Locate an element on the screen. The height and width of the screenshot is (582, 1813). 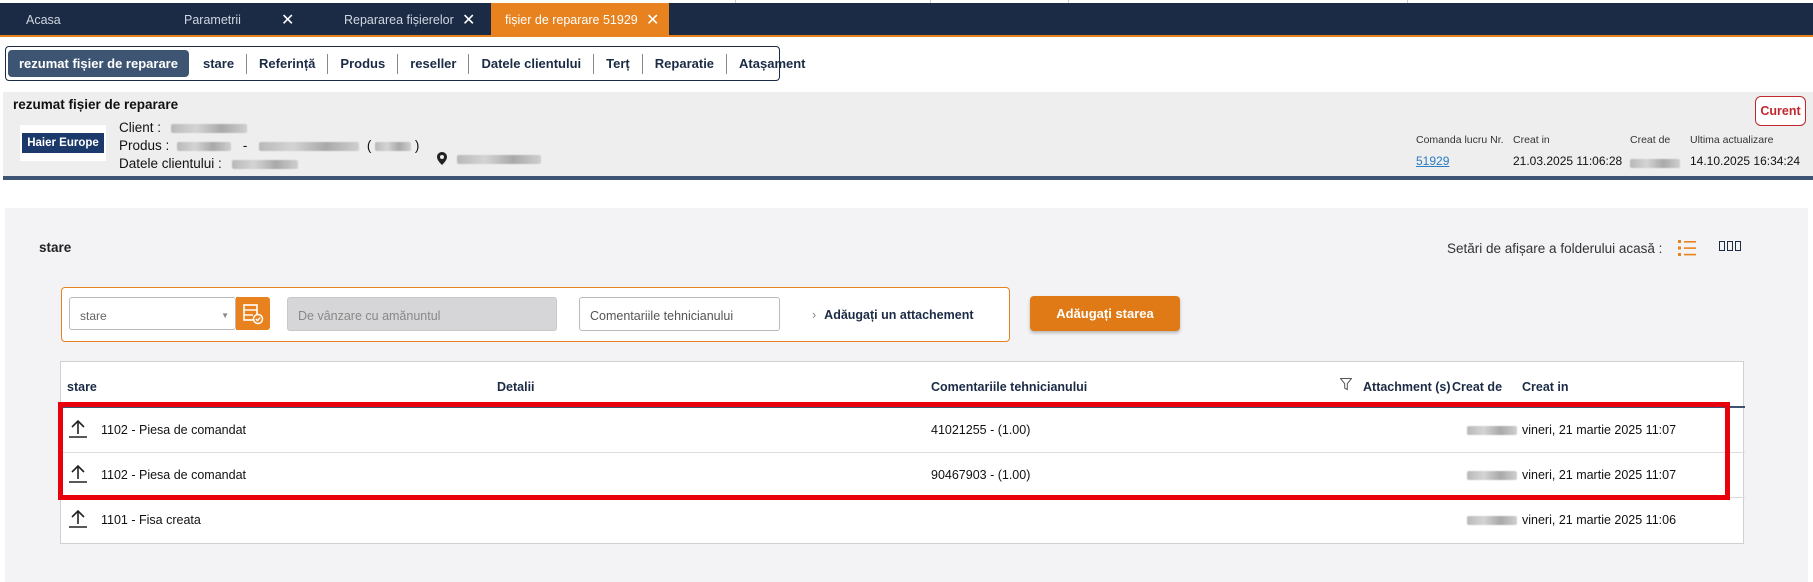
chevron-right-icon: › is located at coordinates (814, 315).